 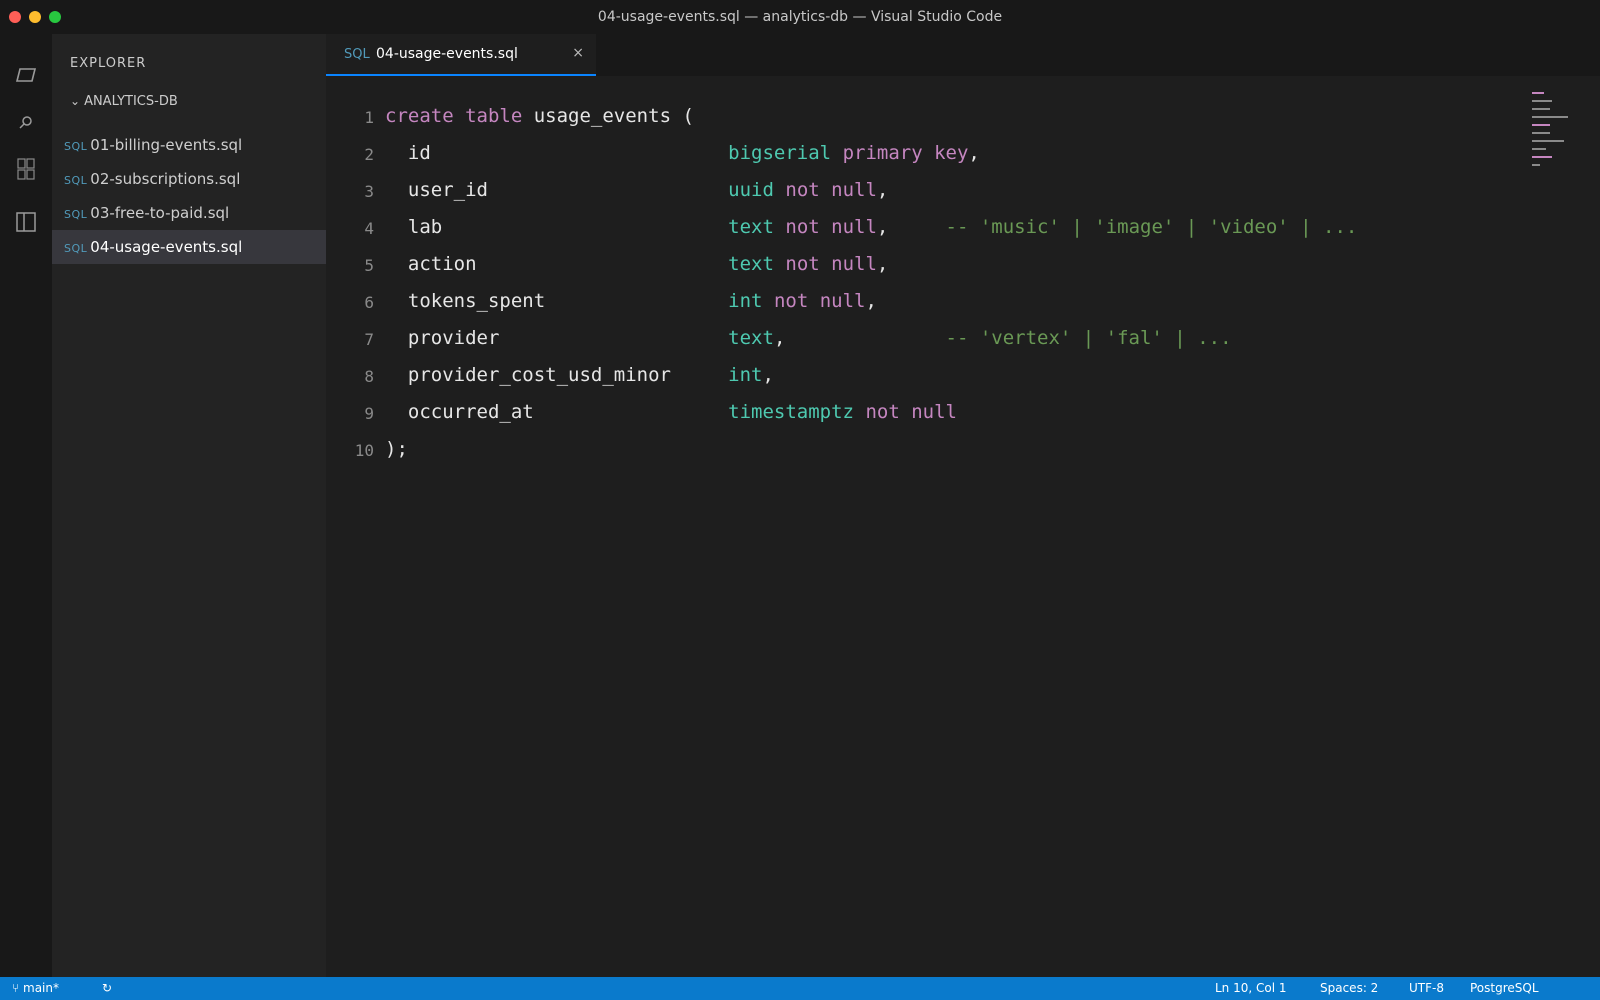 I want to click on code-token: create, so click(x=419, y=116).